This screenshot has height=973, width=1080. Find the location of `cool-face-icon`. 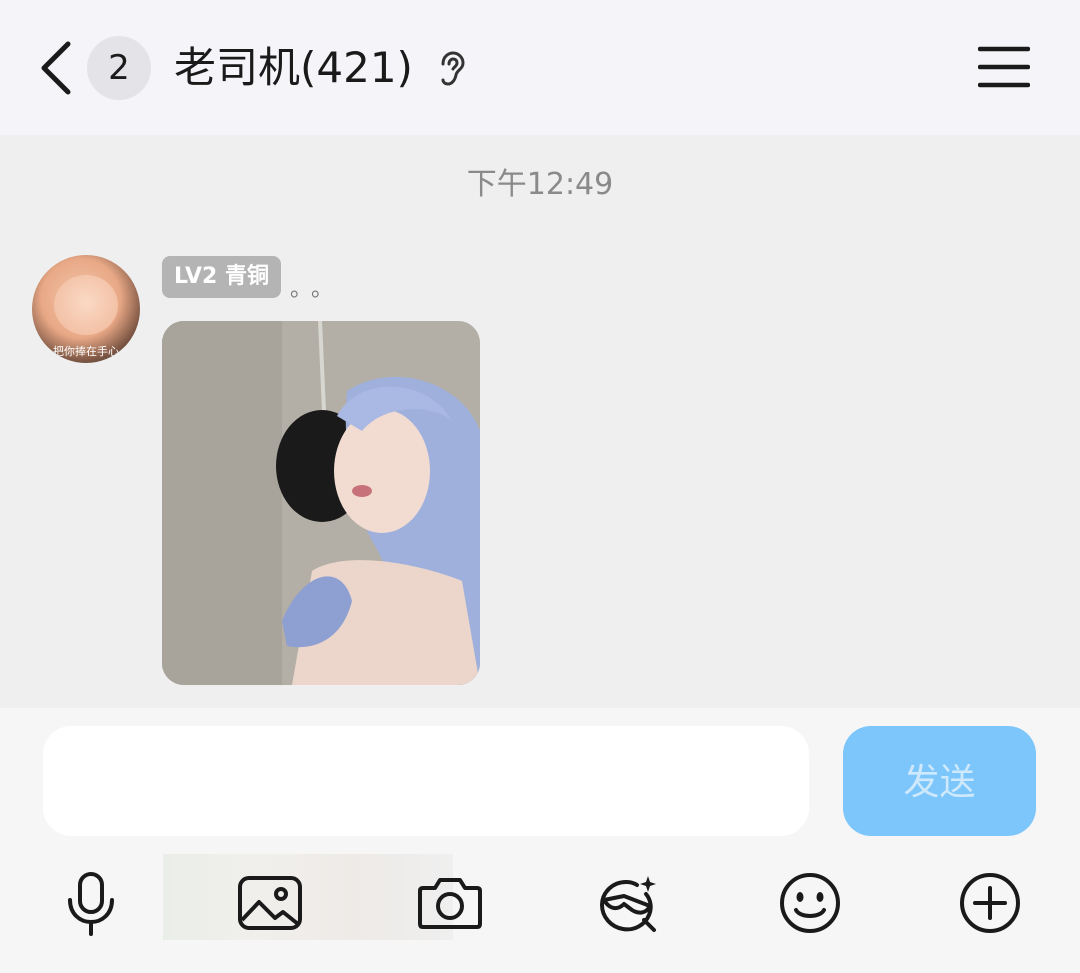

cool-face-icon is located at coordinates (627, 904).